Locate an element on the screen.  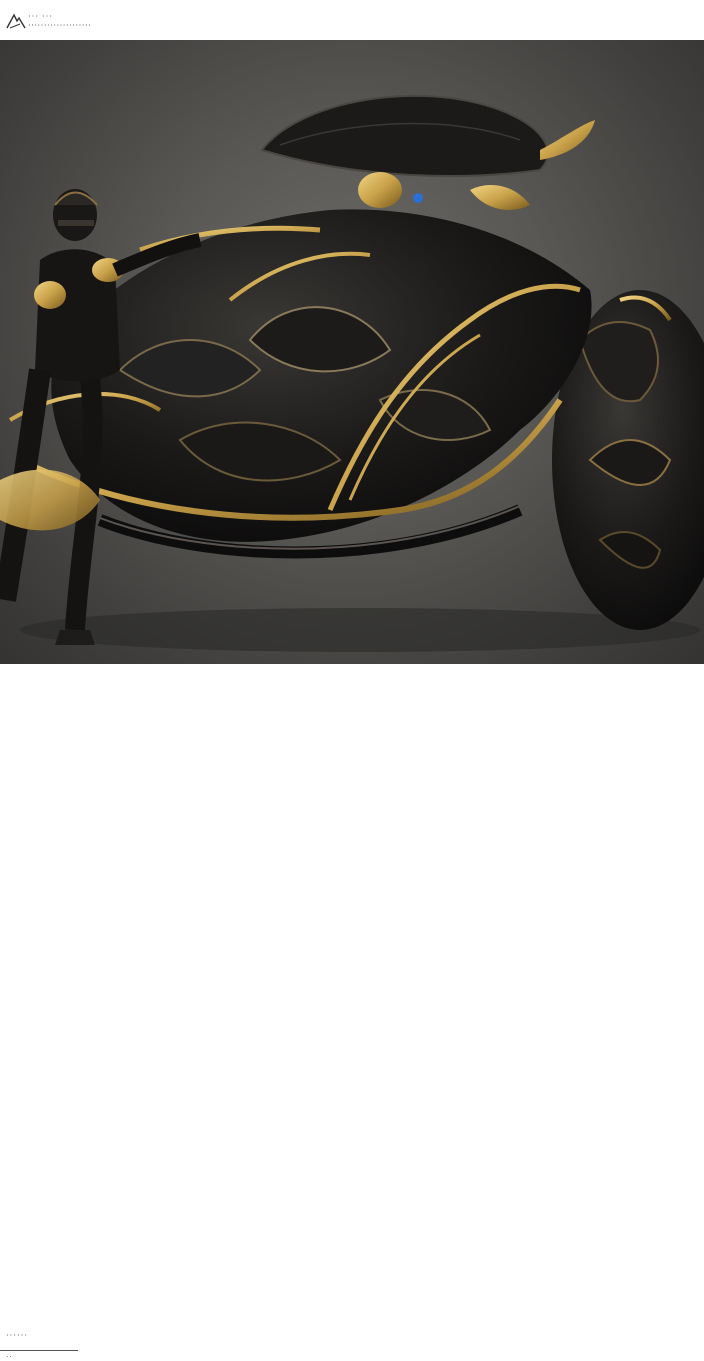
logo-text-top: ··· ··· is located at coordinates (40, 16).